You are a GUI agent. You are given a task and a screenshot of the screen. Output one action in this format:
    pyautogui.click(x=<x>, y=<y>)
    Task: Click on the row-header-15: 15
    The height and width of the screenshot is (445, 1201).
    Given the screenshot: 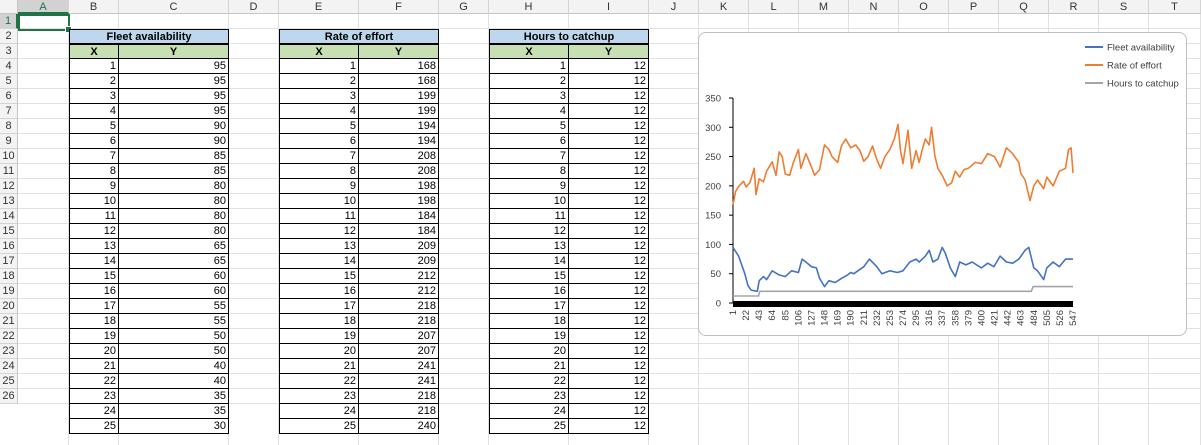 What is the action you would take?
    pyautogui.click(x=9, y=231)
    